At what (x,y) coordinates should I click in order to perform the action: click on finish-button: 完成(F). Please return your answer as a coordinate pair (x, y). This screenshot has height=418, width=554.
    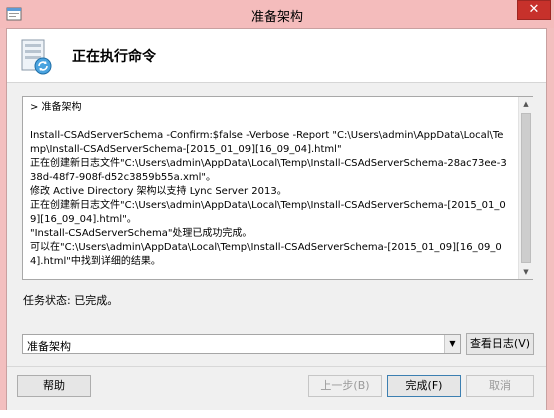
    Looking at the image, I should click on (424, 386).